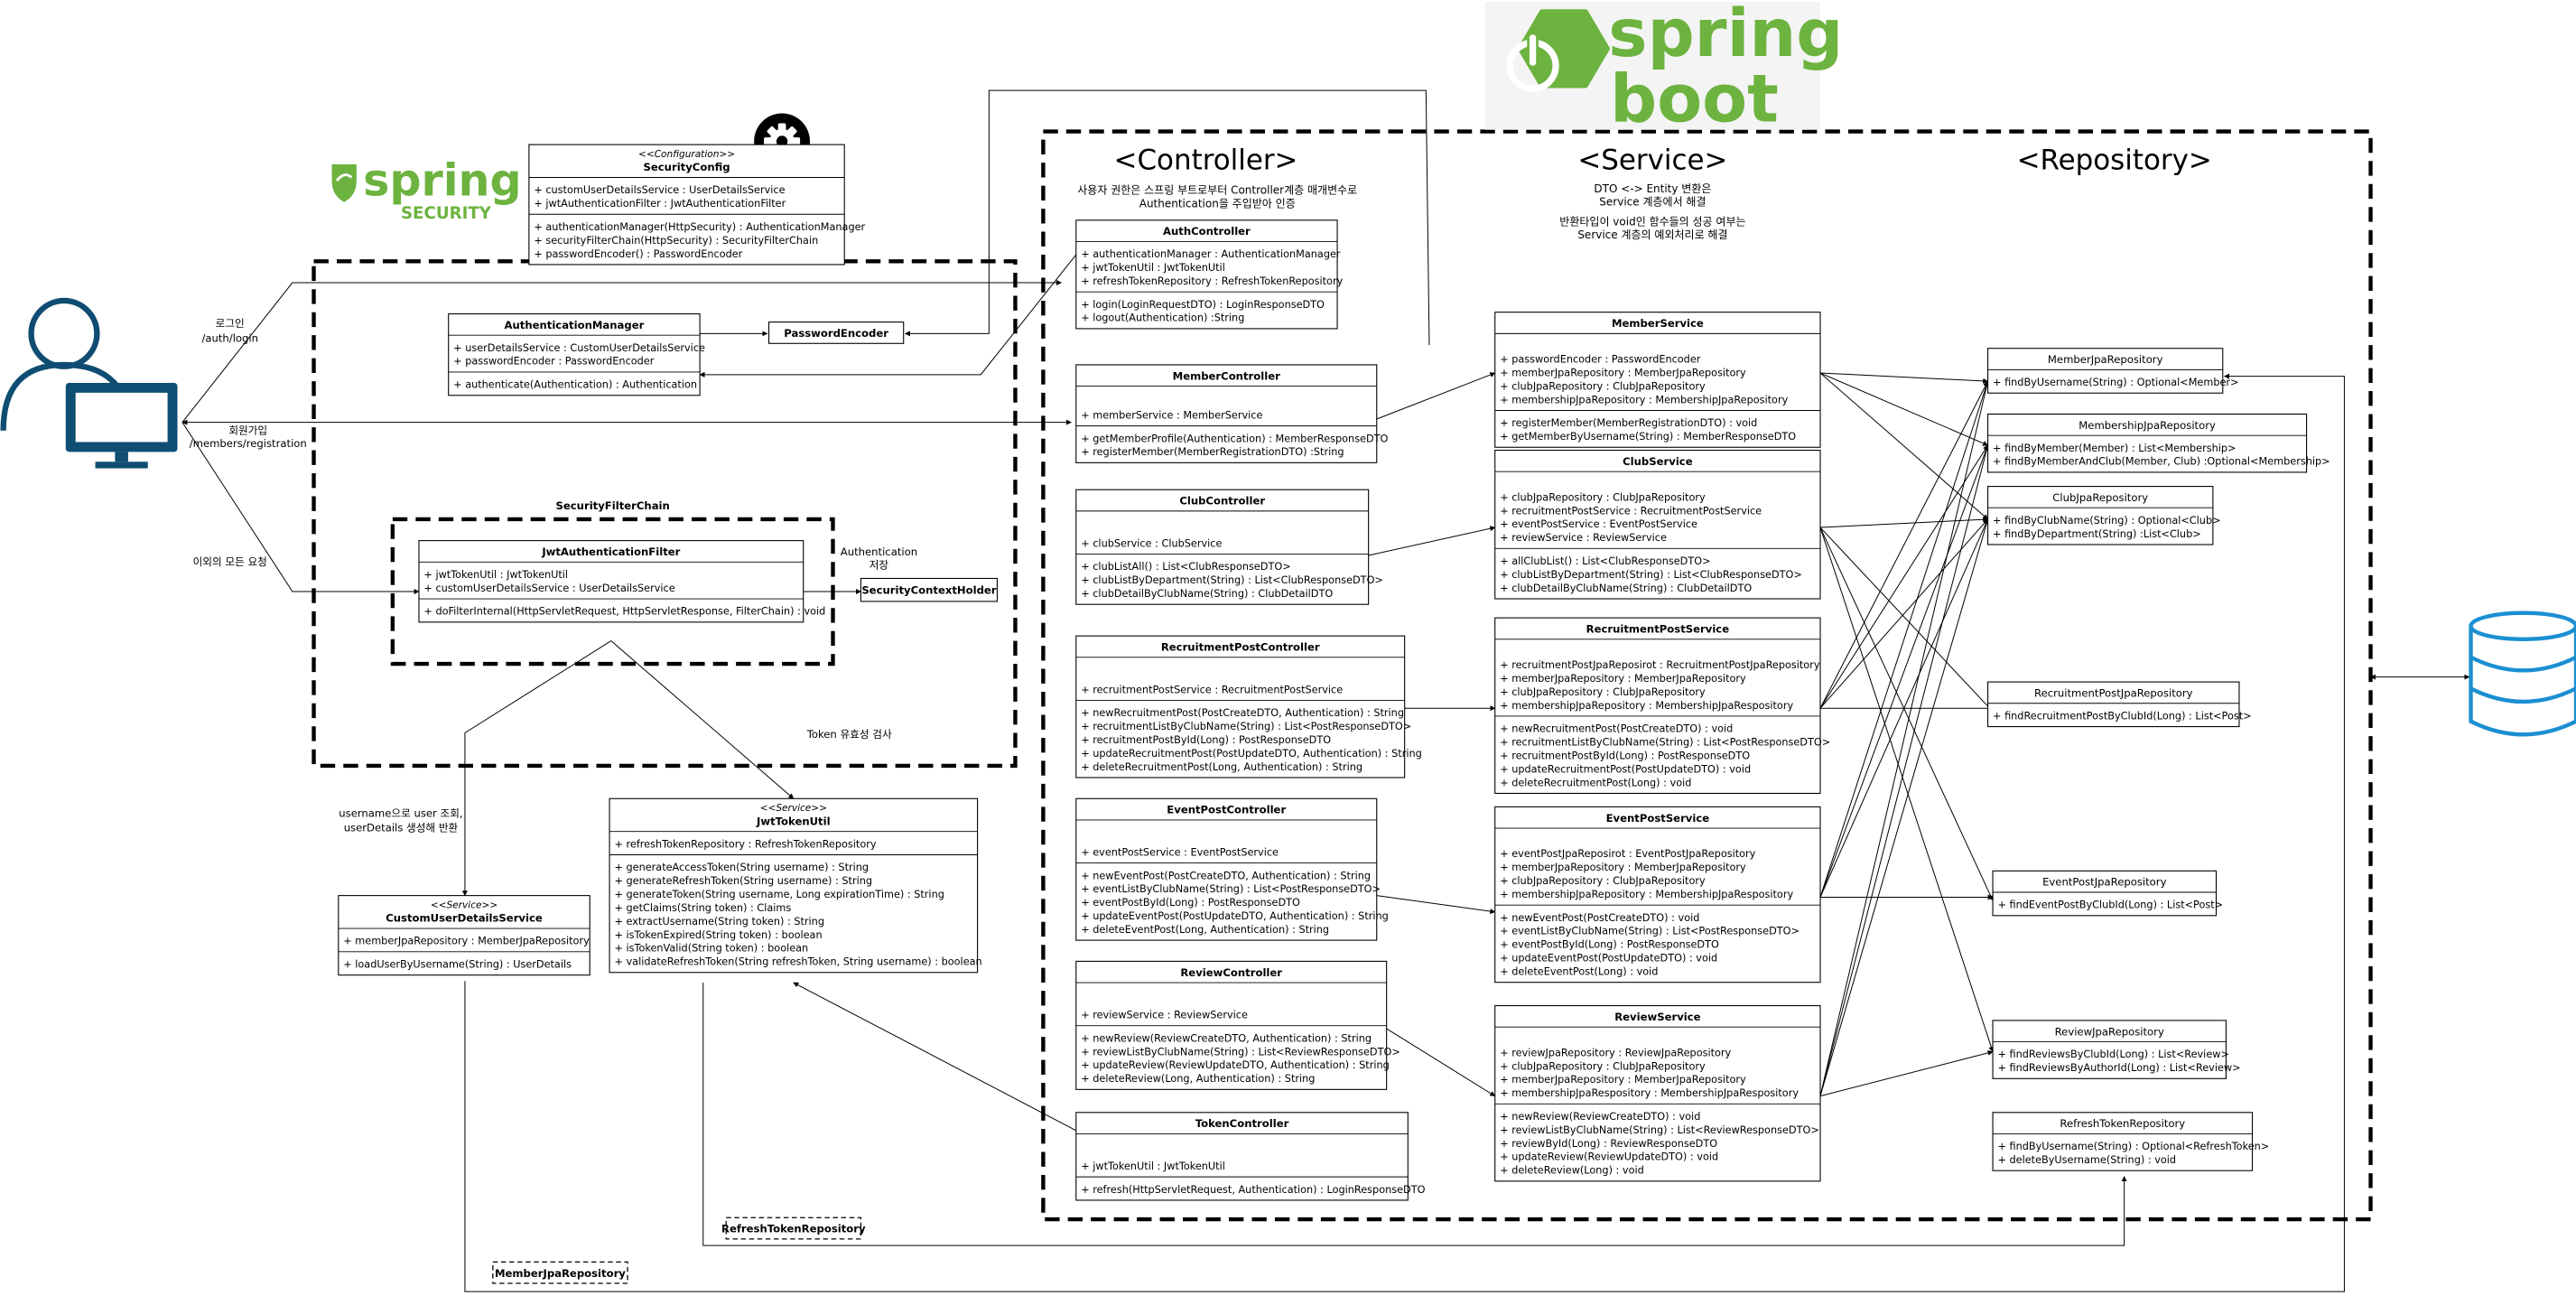 This screenshot has width=2576, height=1305. What do you see at coordinates (229, 337) in the screenshot?
I see `login-label-2: /auth/login` at bounding box center [229, 337].